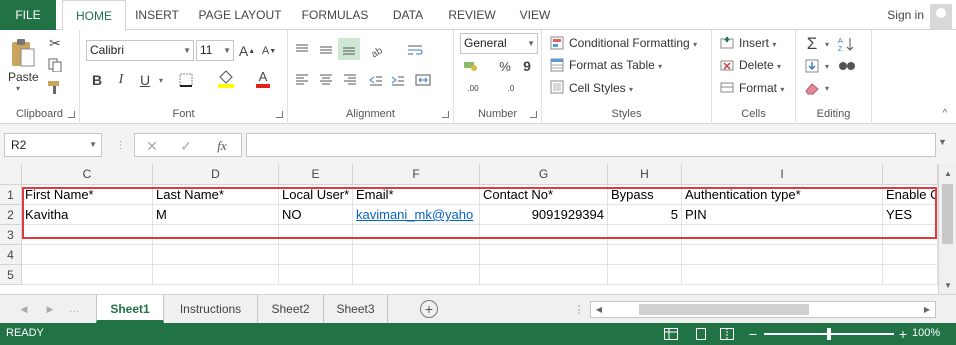  What do you see at coordinates (727, 43) in the screenshot?
I see `insert-cells-icon` at bounding box center [727, 43].